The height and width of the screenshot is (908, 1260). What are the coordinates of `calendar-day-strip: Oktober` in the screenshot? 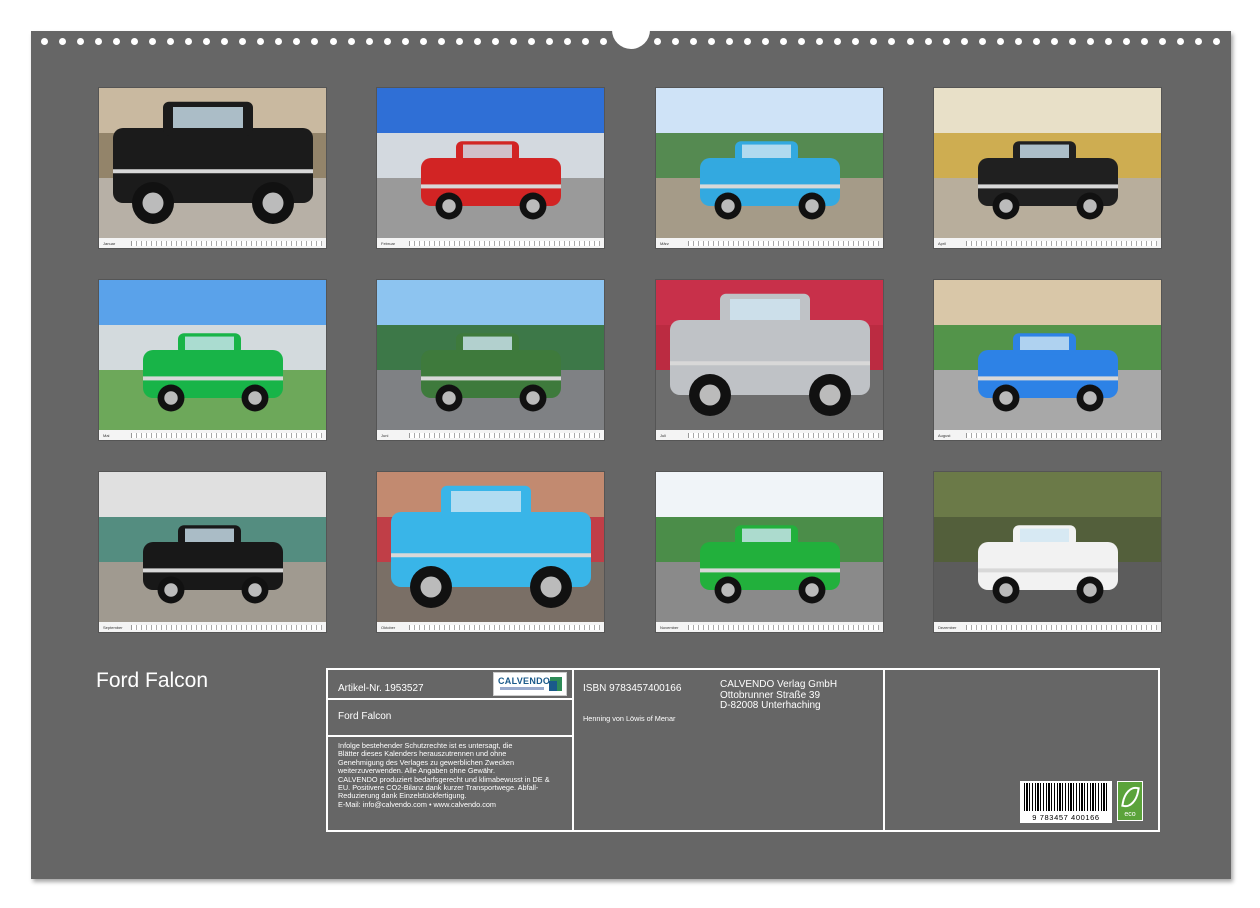 It's located at (490, 627).